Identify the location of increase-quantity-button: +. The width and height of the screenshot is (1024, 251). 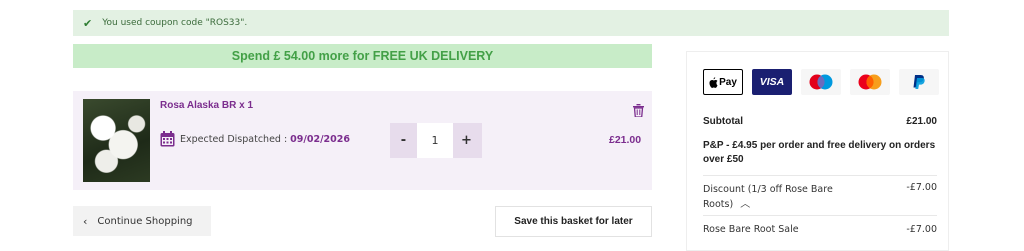
(466, 140).